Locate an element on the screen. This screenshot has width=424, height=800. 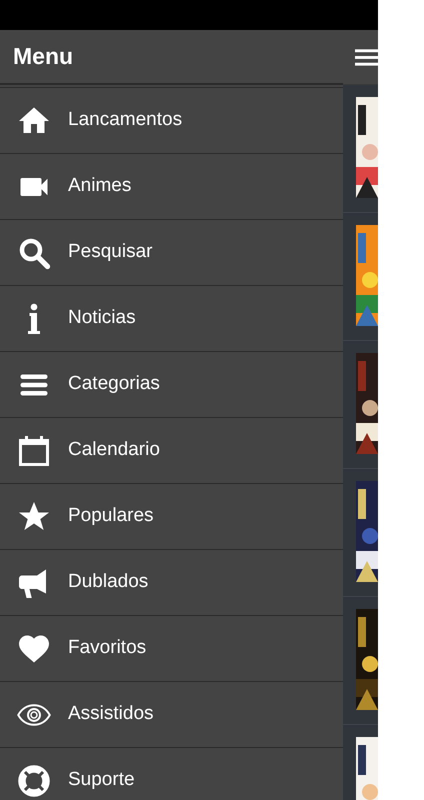
menu-item: Populares is located at coordinates (171, 517).